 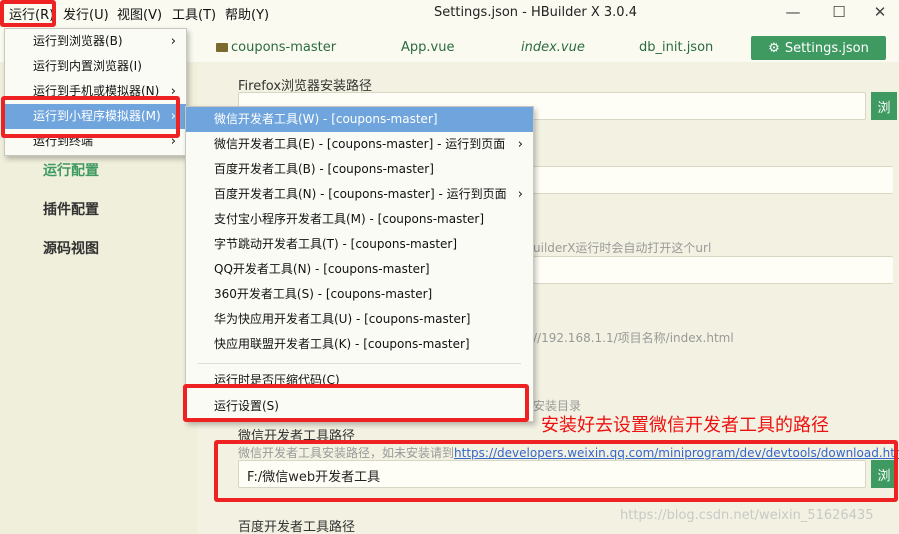 I want to click on maximize-button: ☐, so click(x=839, y=12).